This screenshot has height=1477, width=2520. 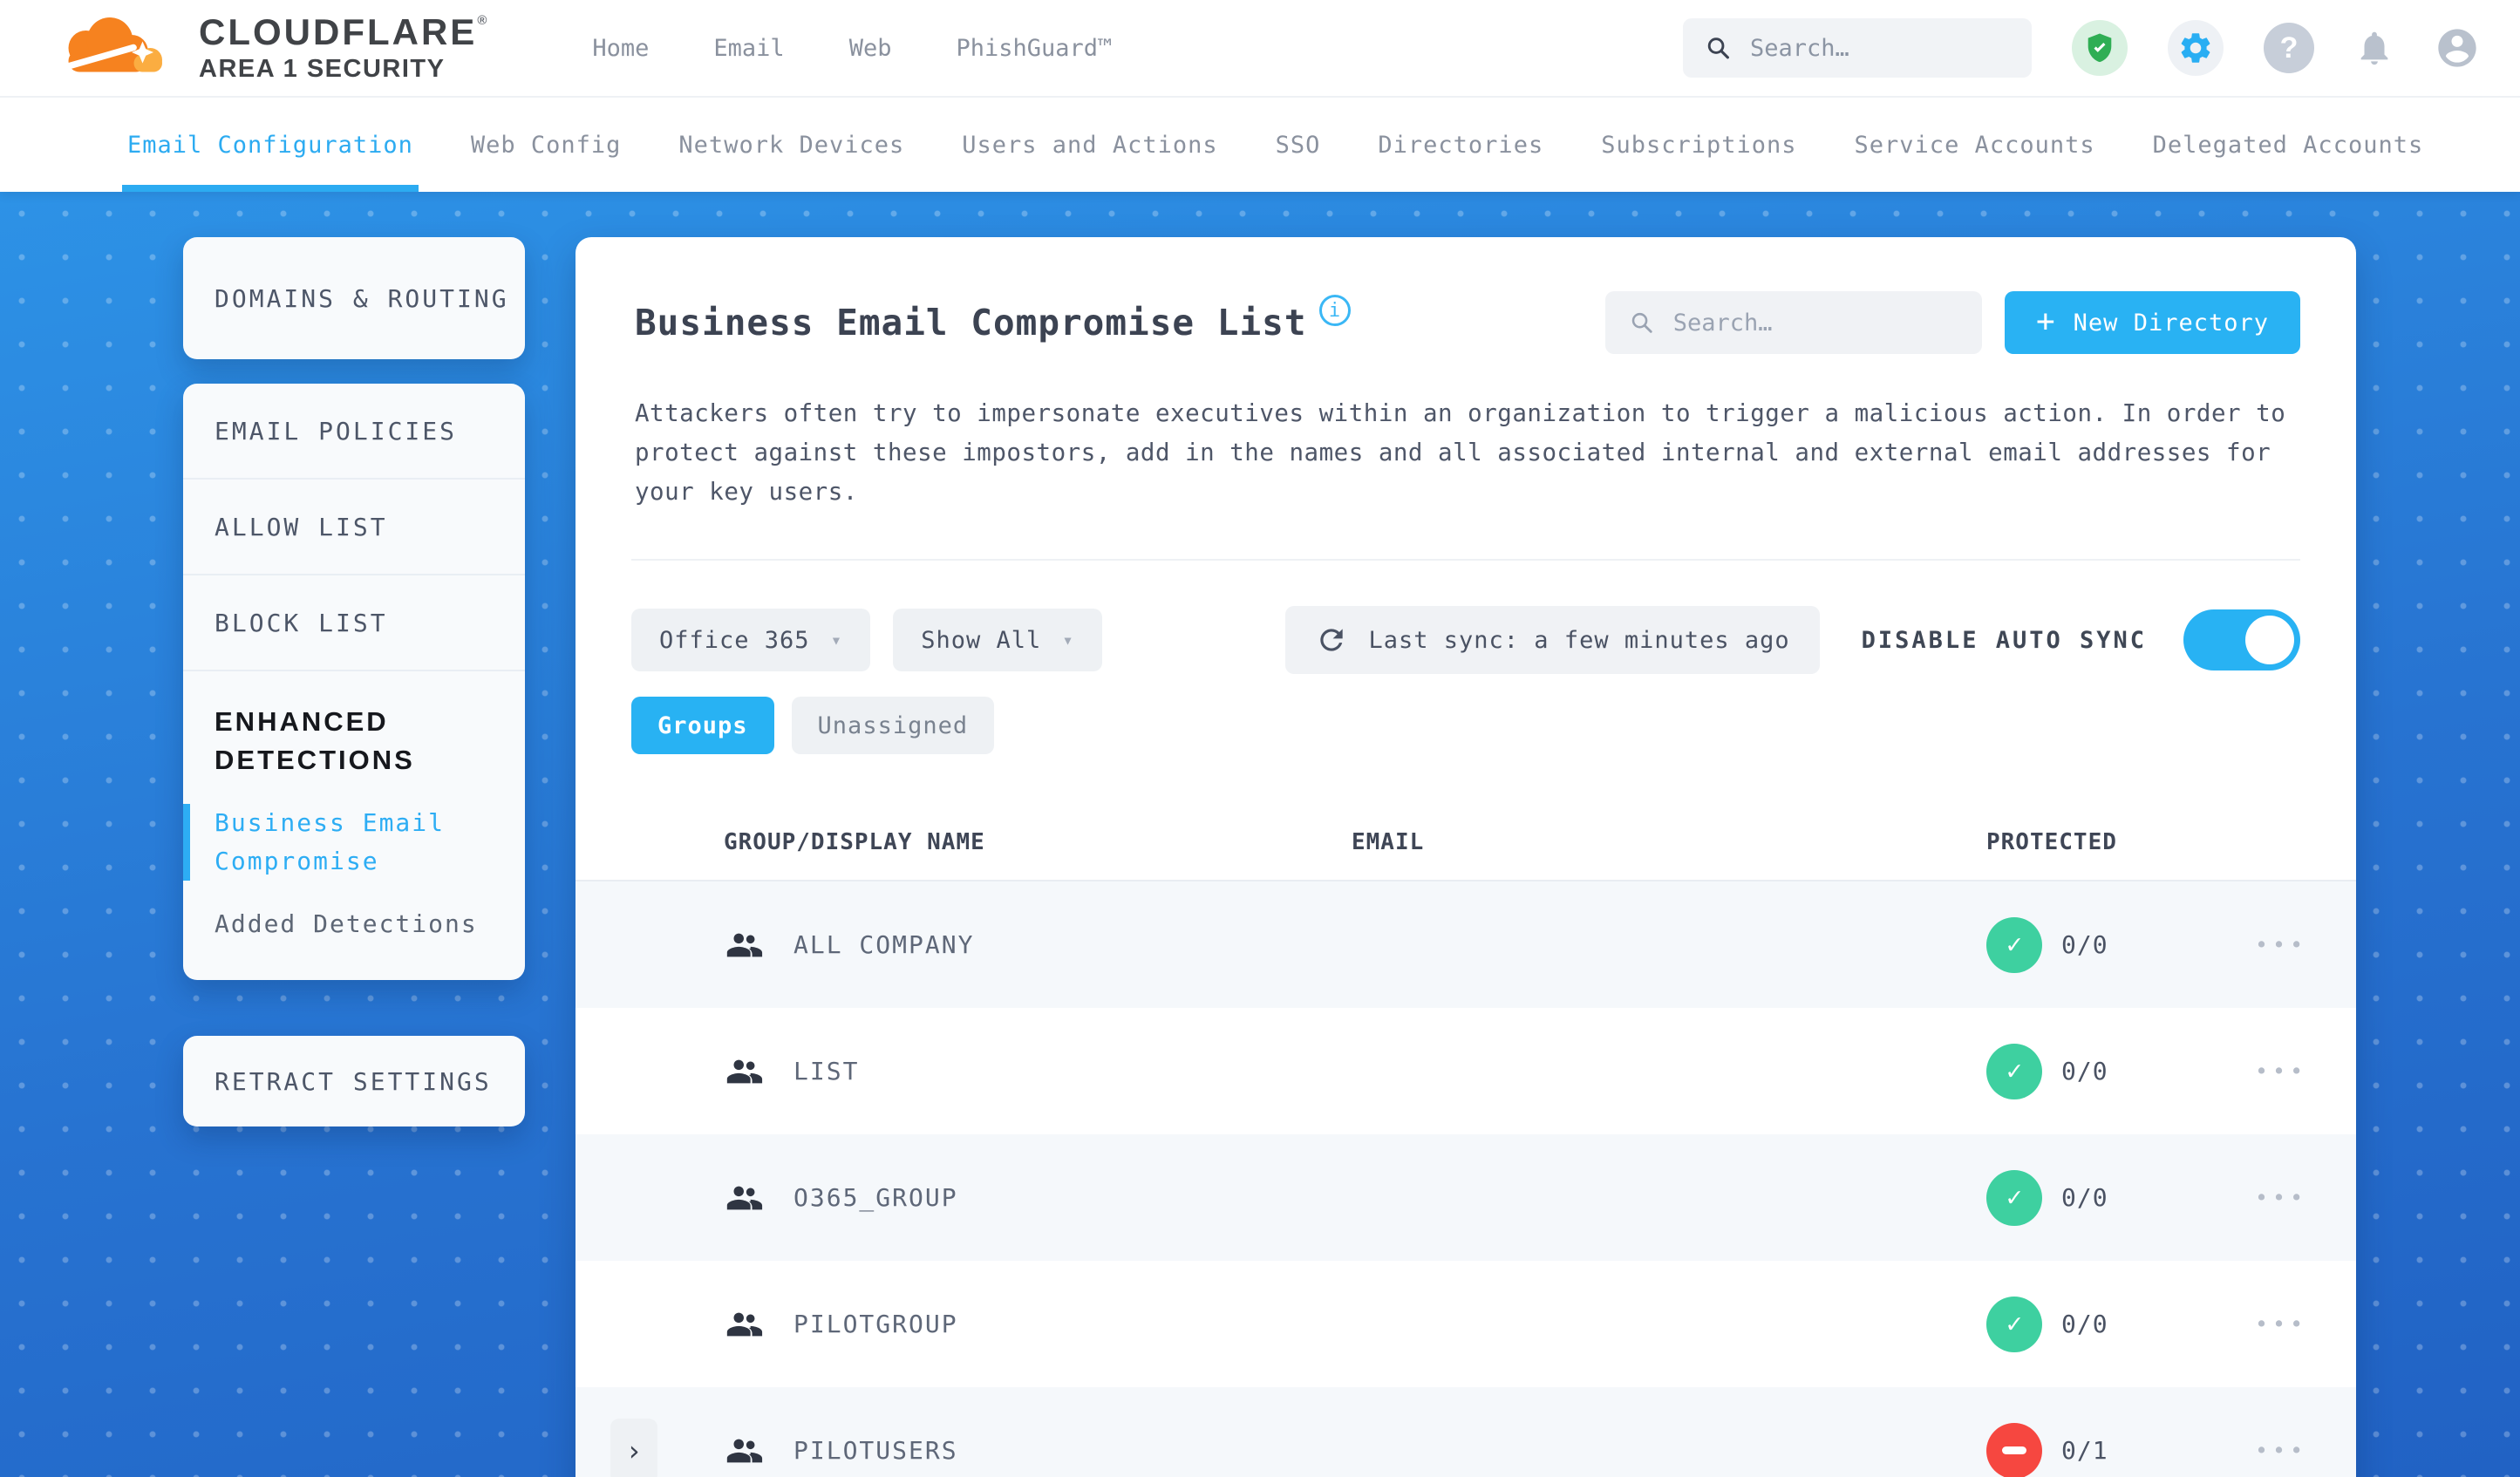 I want to click on table-header: GROUP/DISPLAY NAME EMAIL PROTECTED, so click(x=1466, y=843).